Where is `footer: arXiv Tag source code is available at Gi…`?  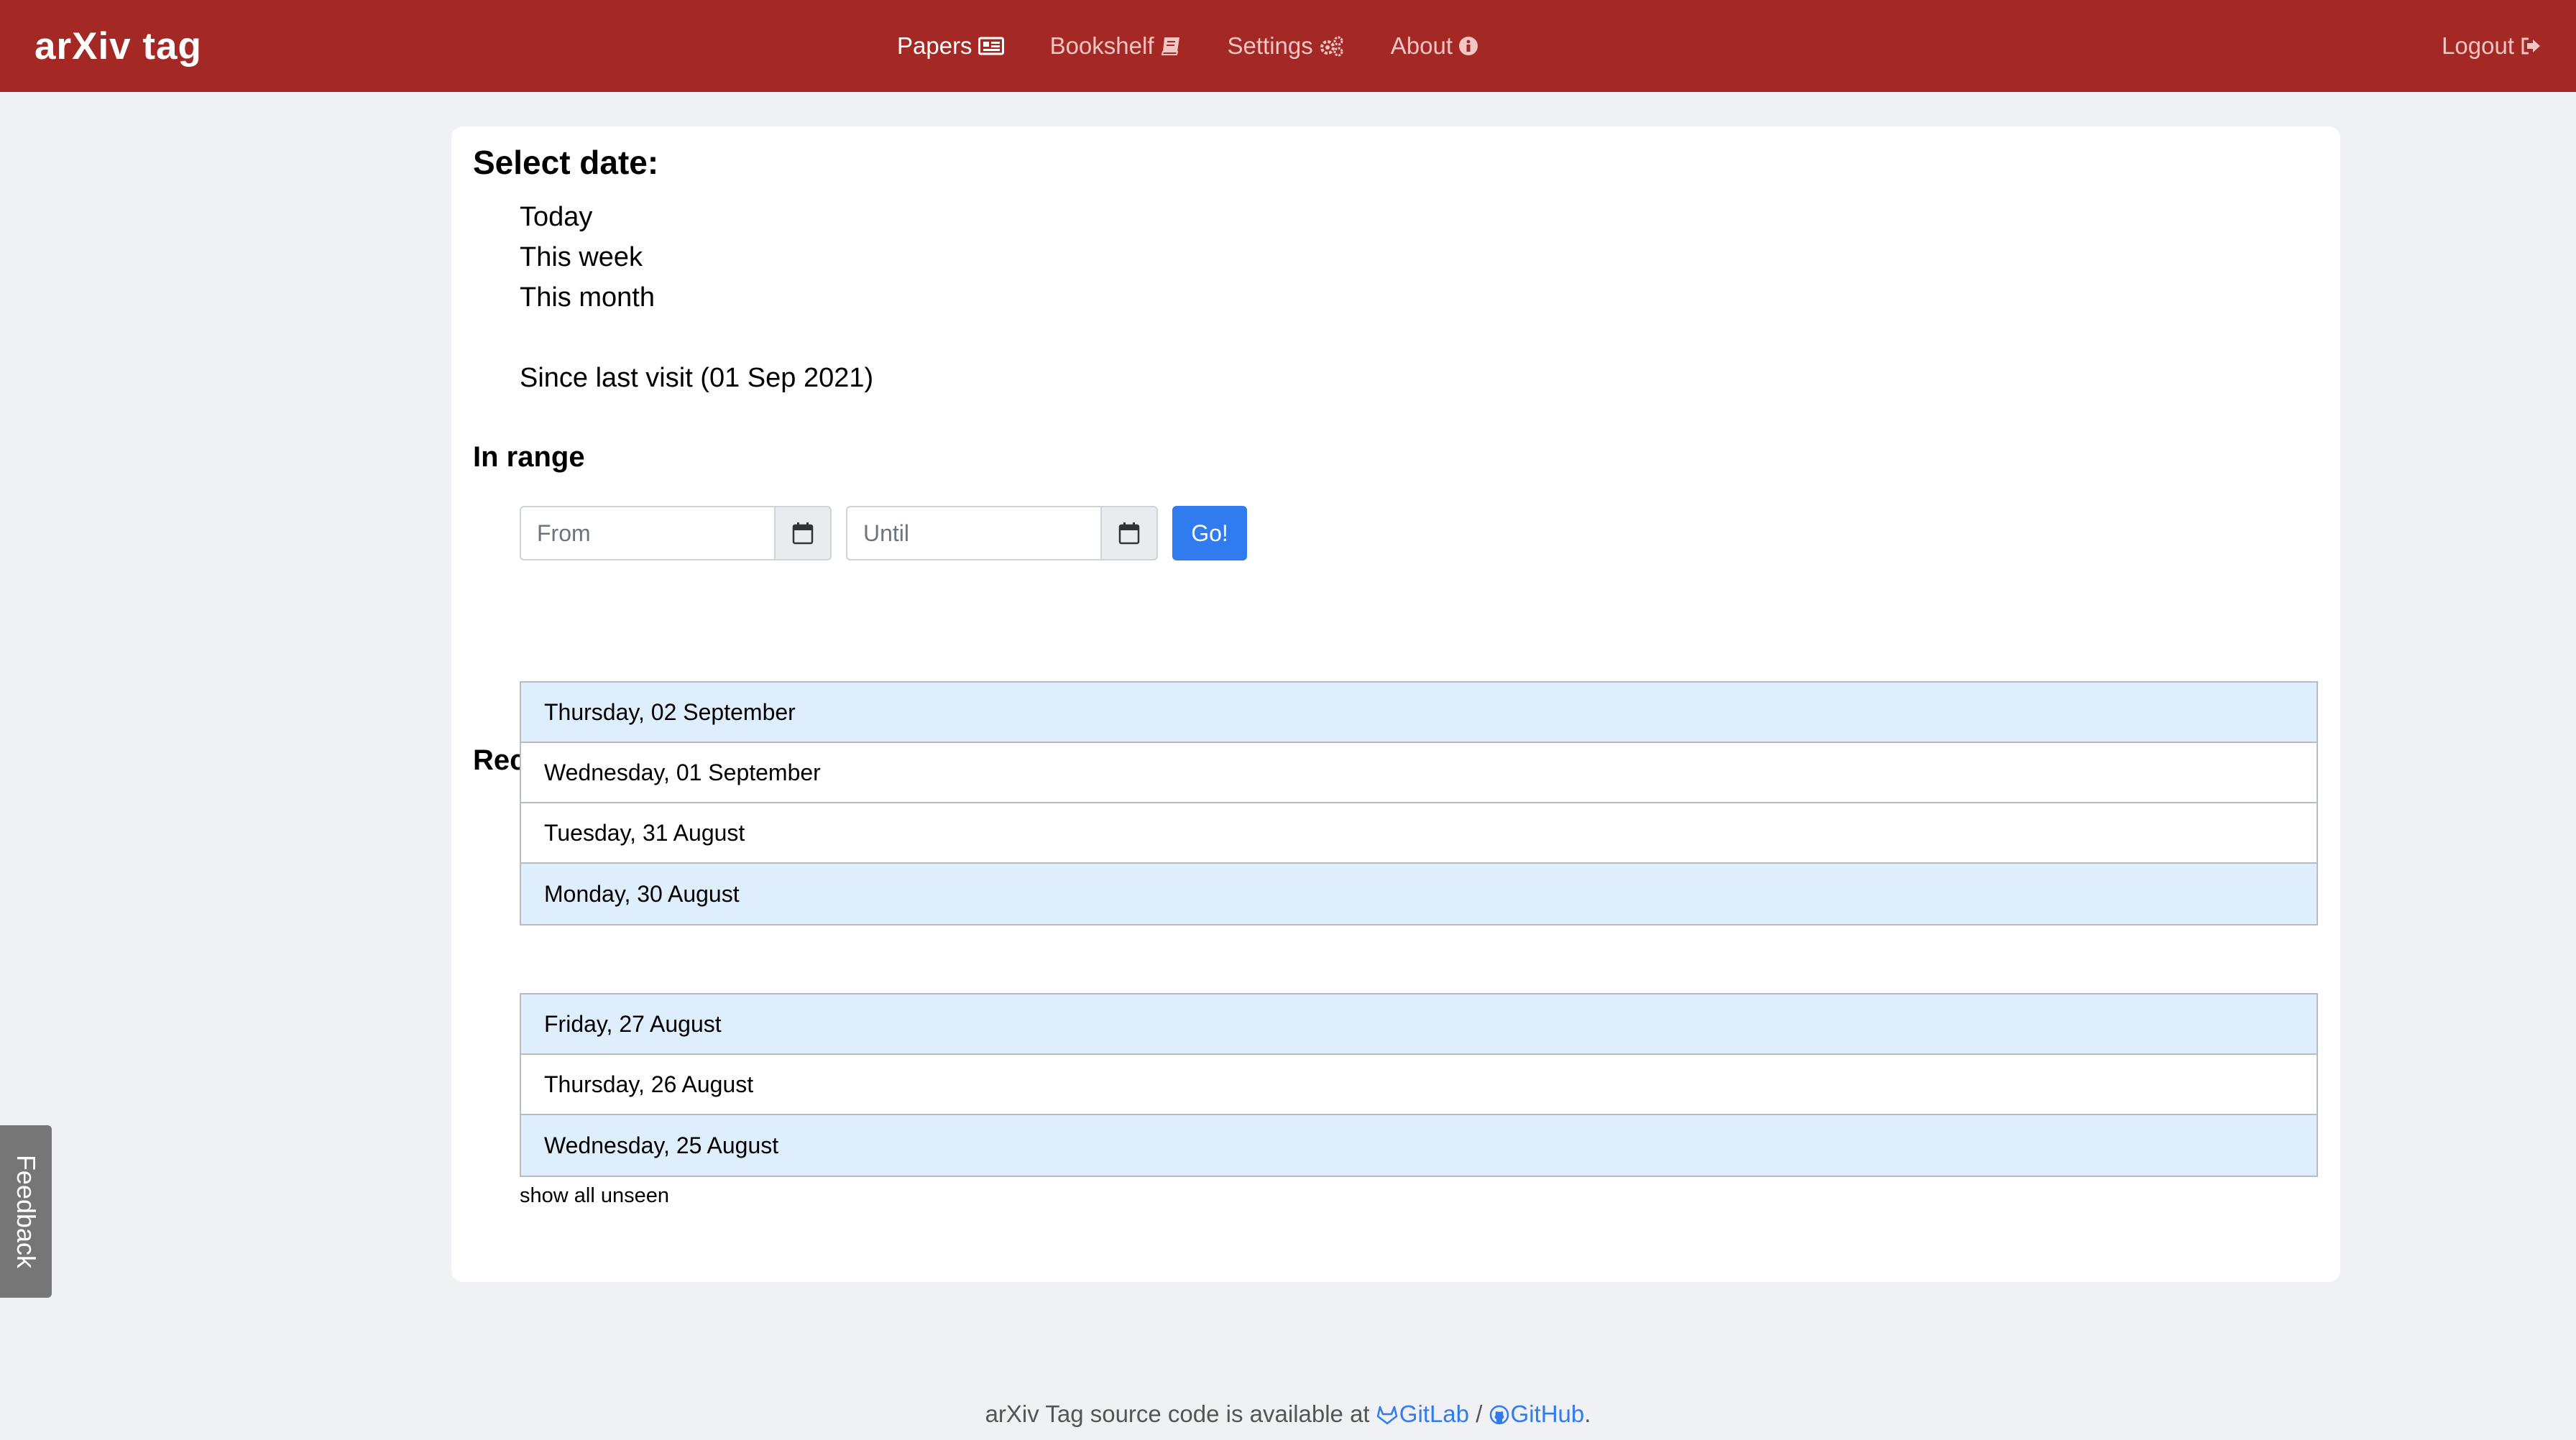 footer: arXiv Tag source code is available at Gi… is located at coordinates (1288, 1414).